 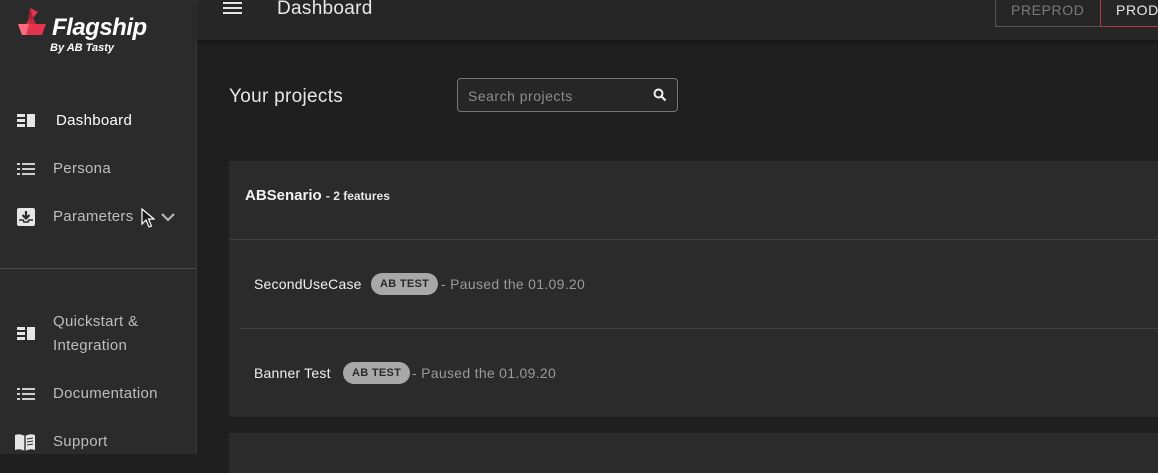 I want to click on flagship-logo-icon, so click(x=32, y=21).